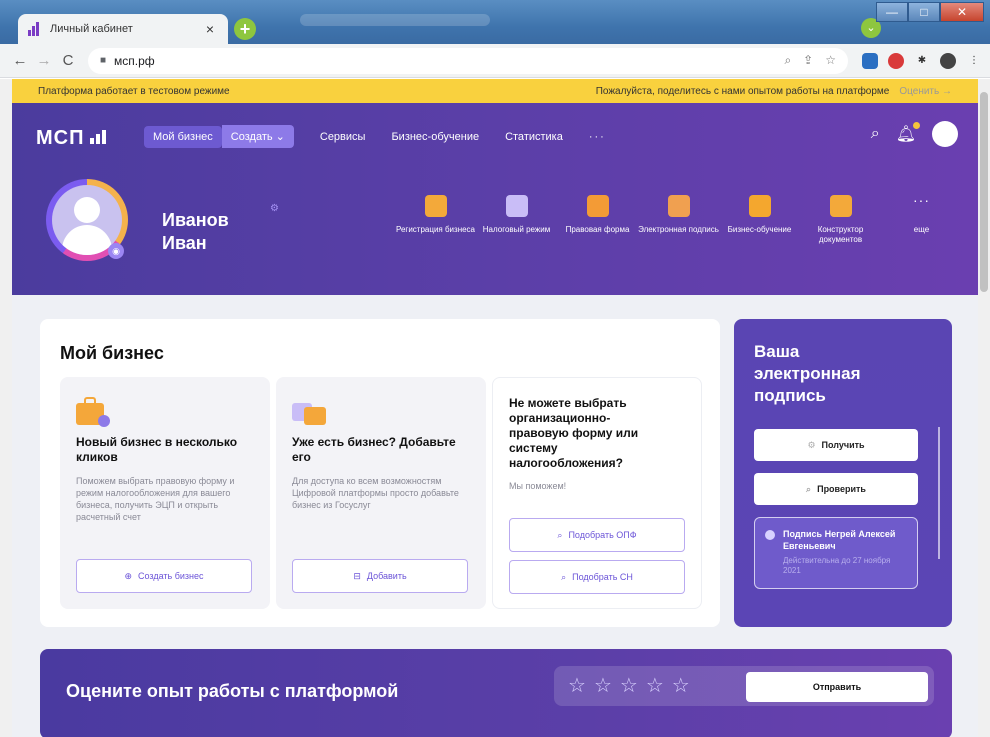  I want to click on banner-rate-link: Оценить →, so click(925, 91).